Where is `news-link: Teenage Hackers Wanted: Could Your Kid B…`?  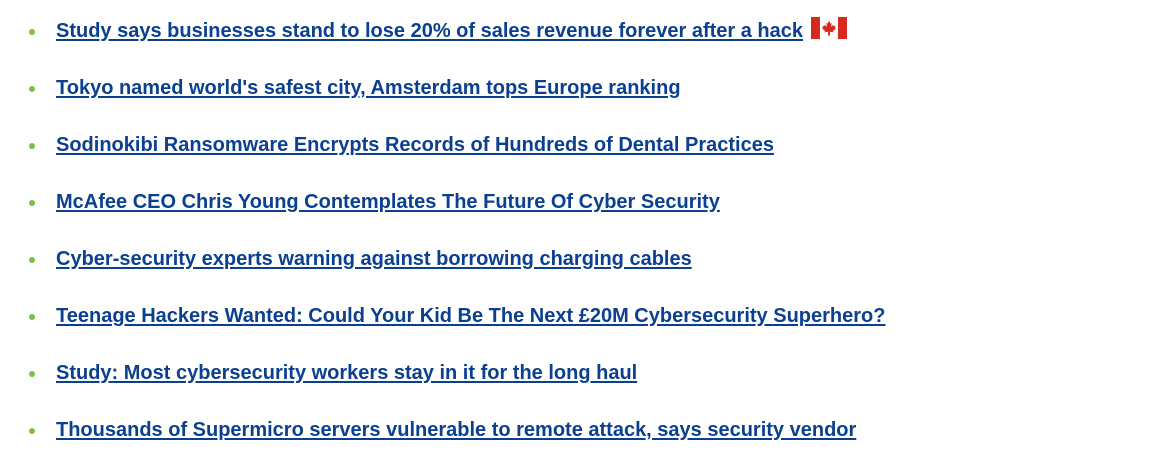 news-link: Teenage Hackers Wanted: Could Your Kid B… is located at coordinates (470, 316).